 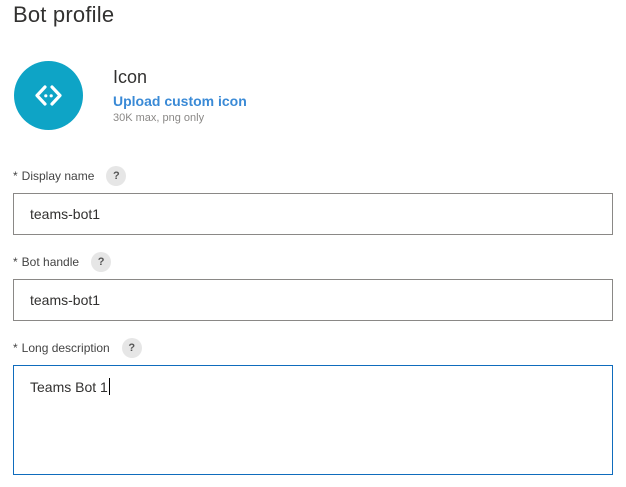 What do you see at coordinates (58, 176) in the screenshot?
I see `display-name-label: Display name` at bounding box center [58, 176].